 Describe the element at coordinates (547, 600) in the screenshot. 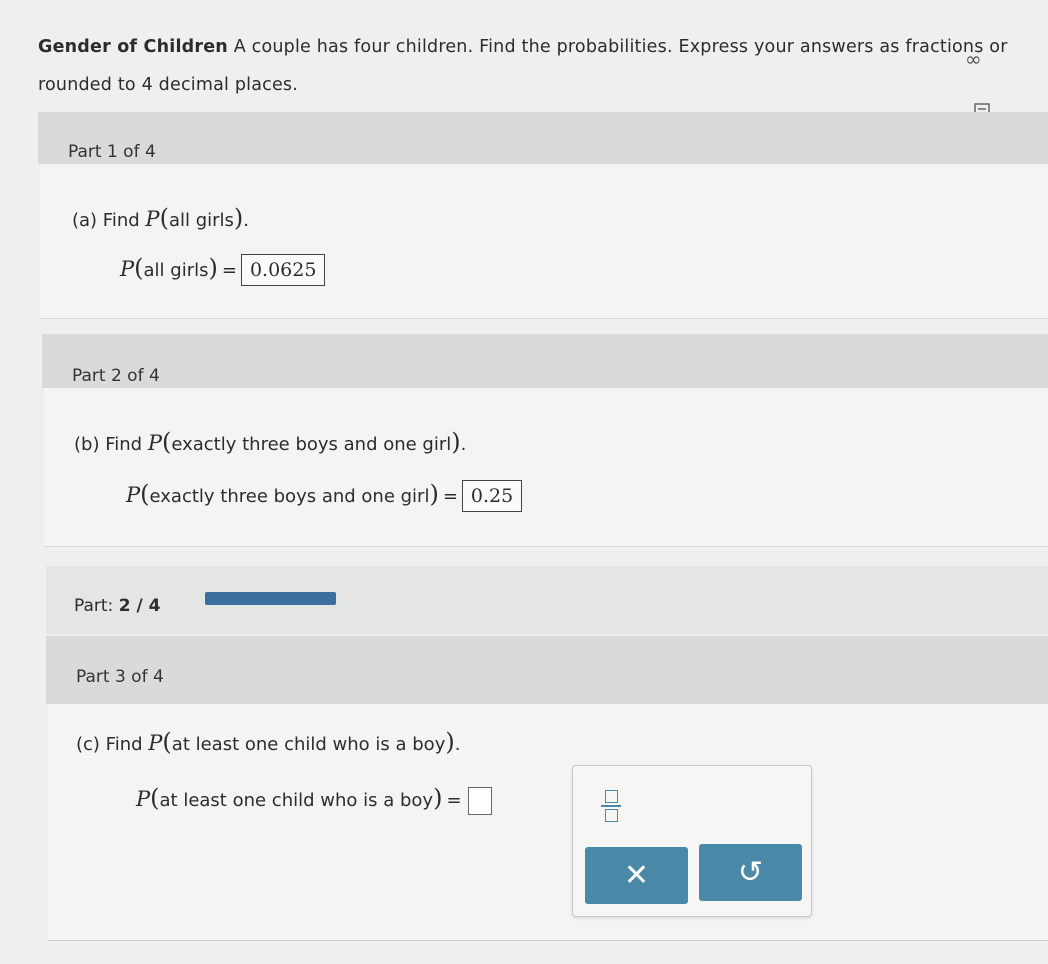

I see `progress-panel: Part: 2 / 4` at that location.